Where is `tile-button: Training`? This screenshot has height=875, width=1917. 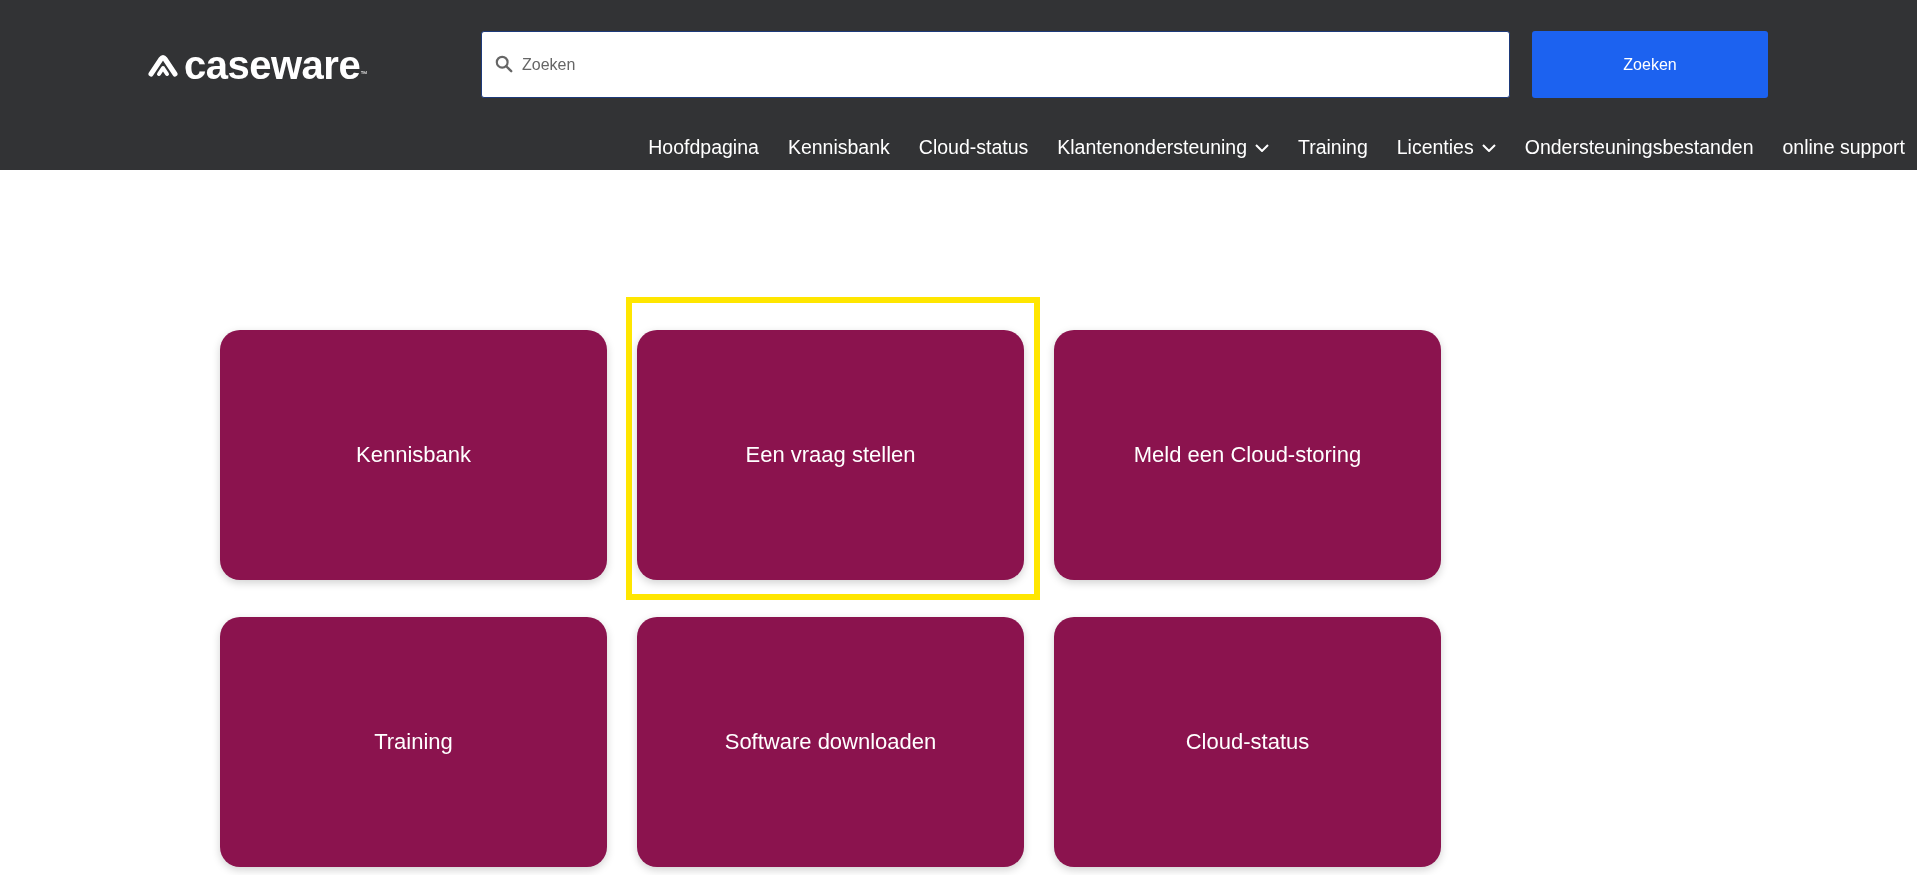 tile-button: Training is located at coordinates (413, 742).